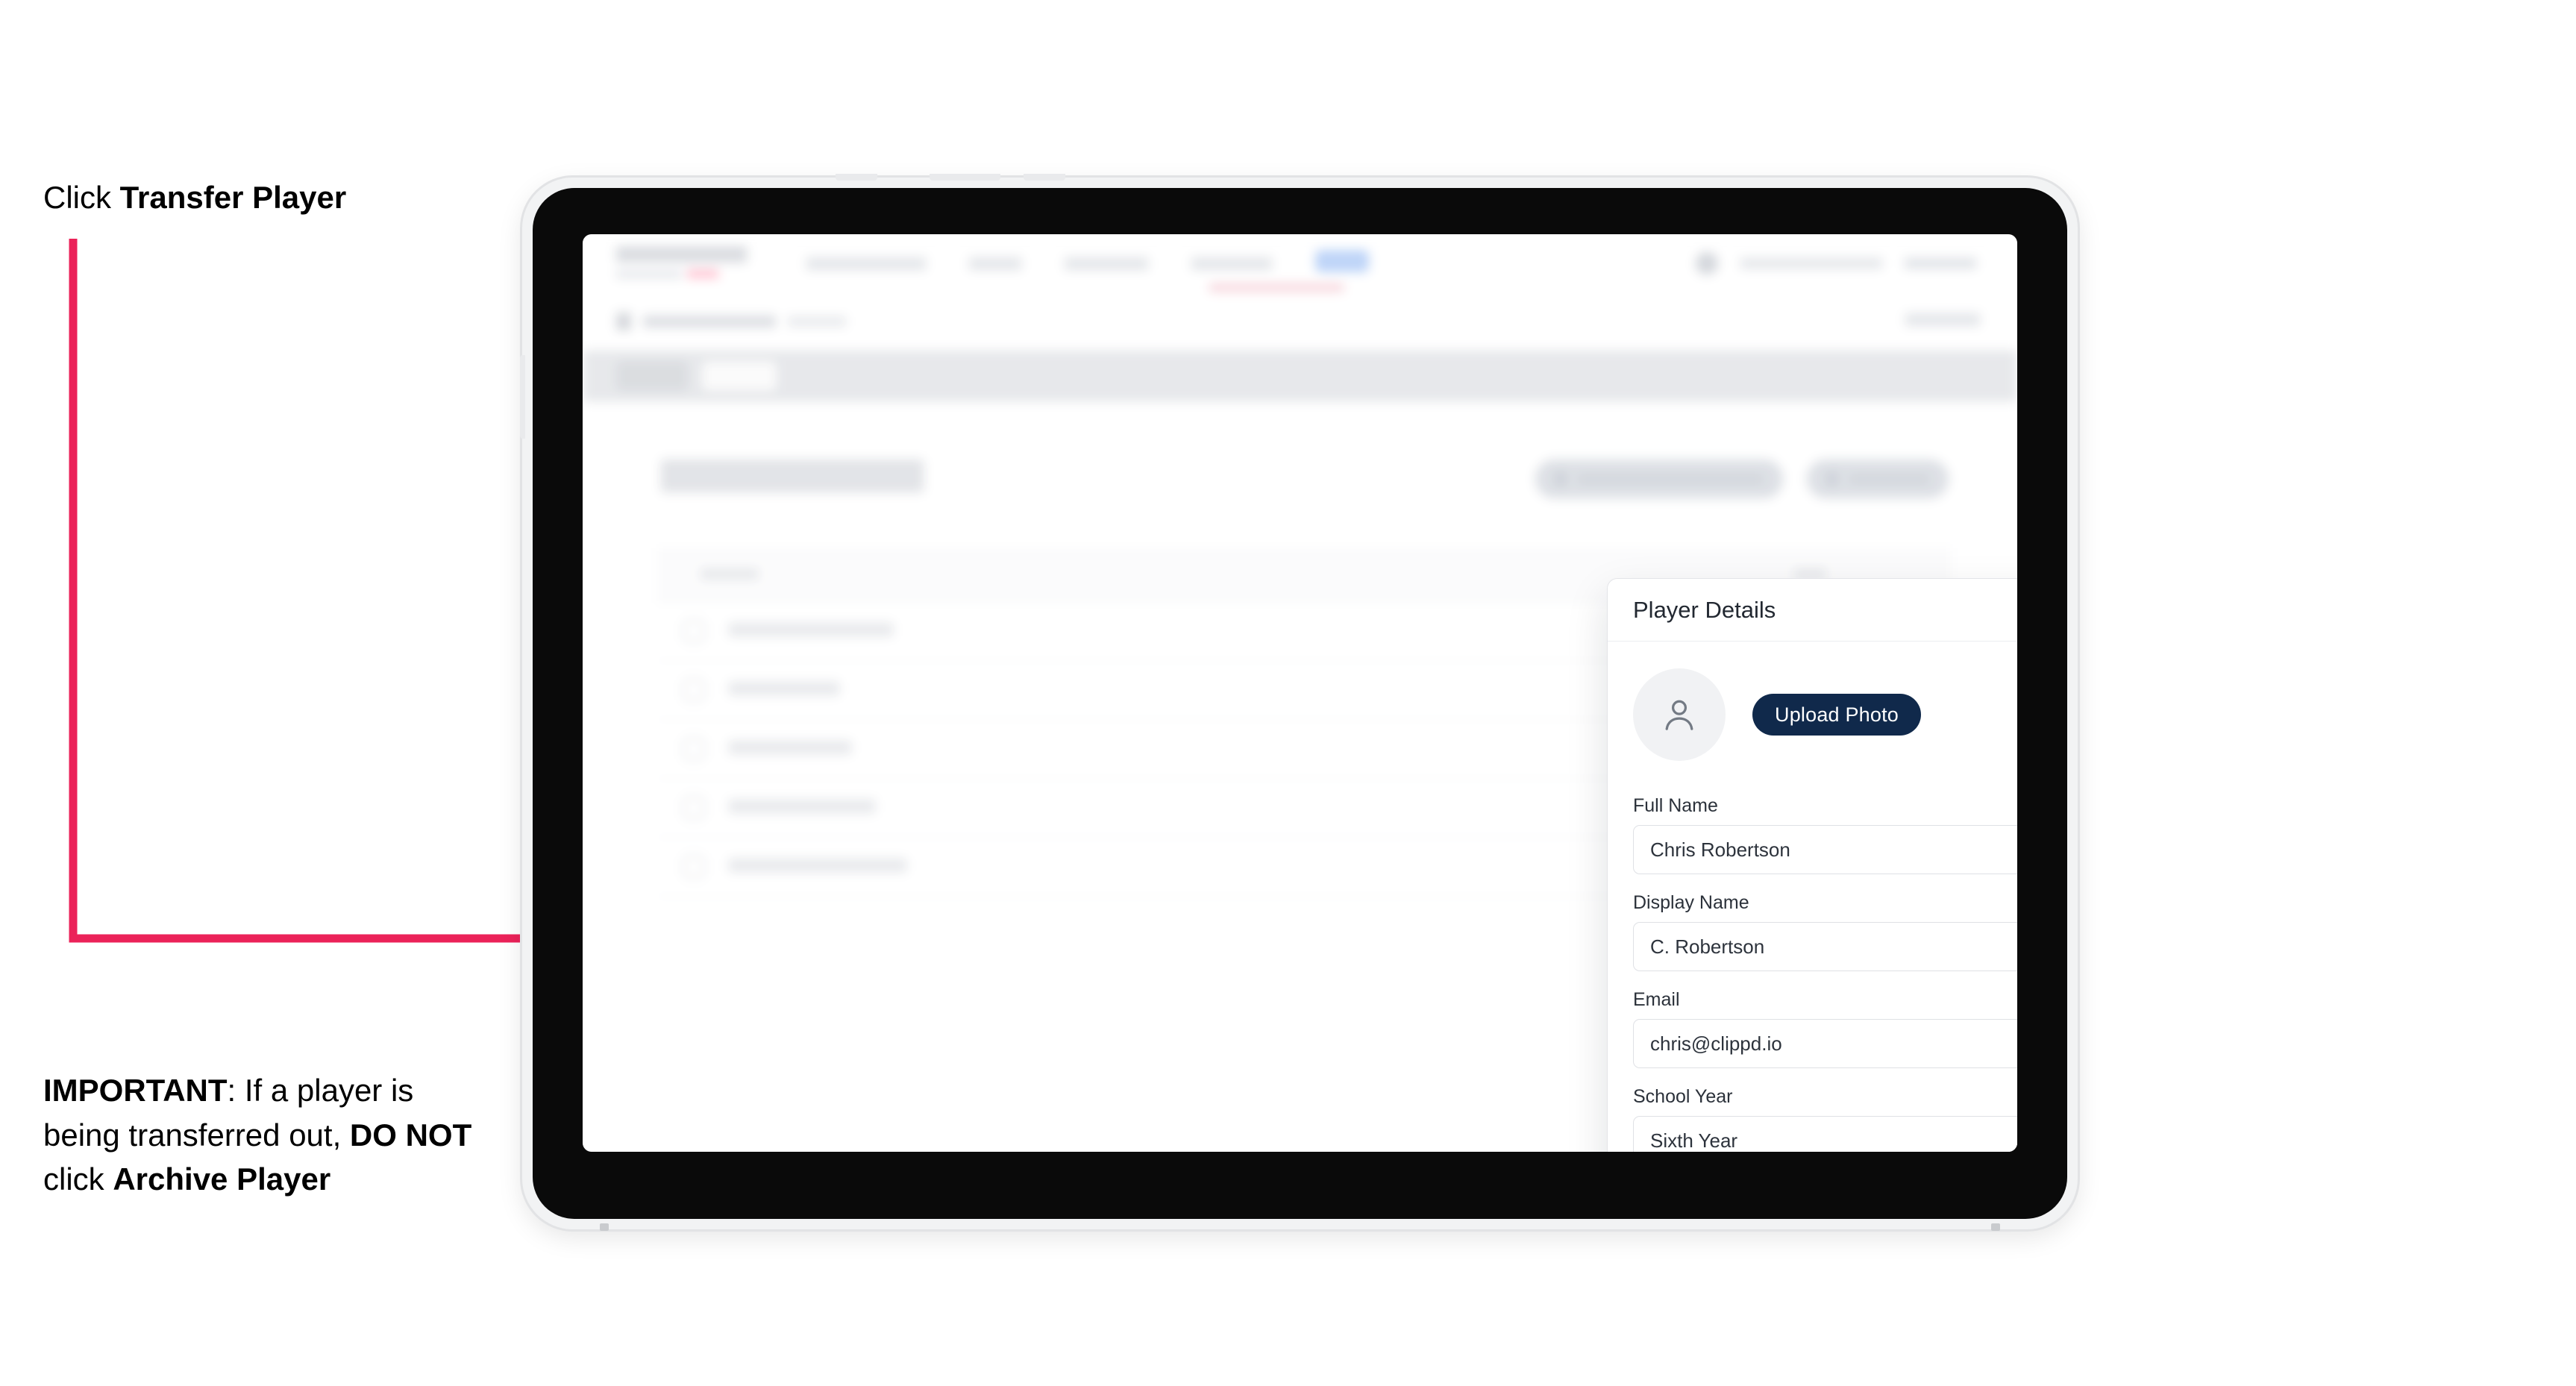  What do you see at coordinates (1837, 715) in the screenshot?
I see `upload-photo-button: Upload Photo` at bounding box center [1837, 715].